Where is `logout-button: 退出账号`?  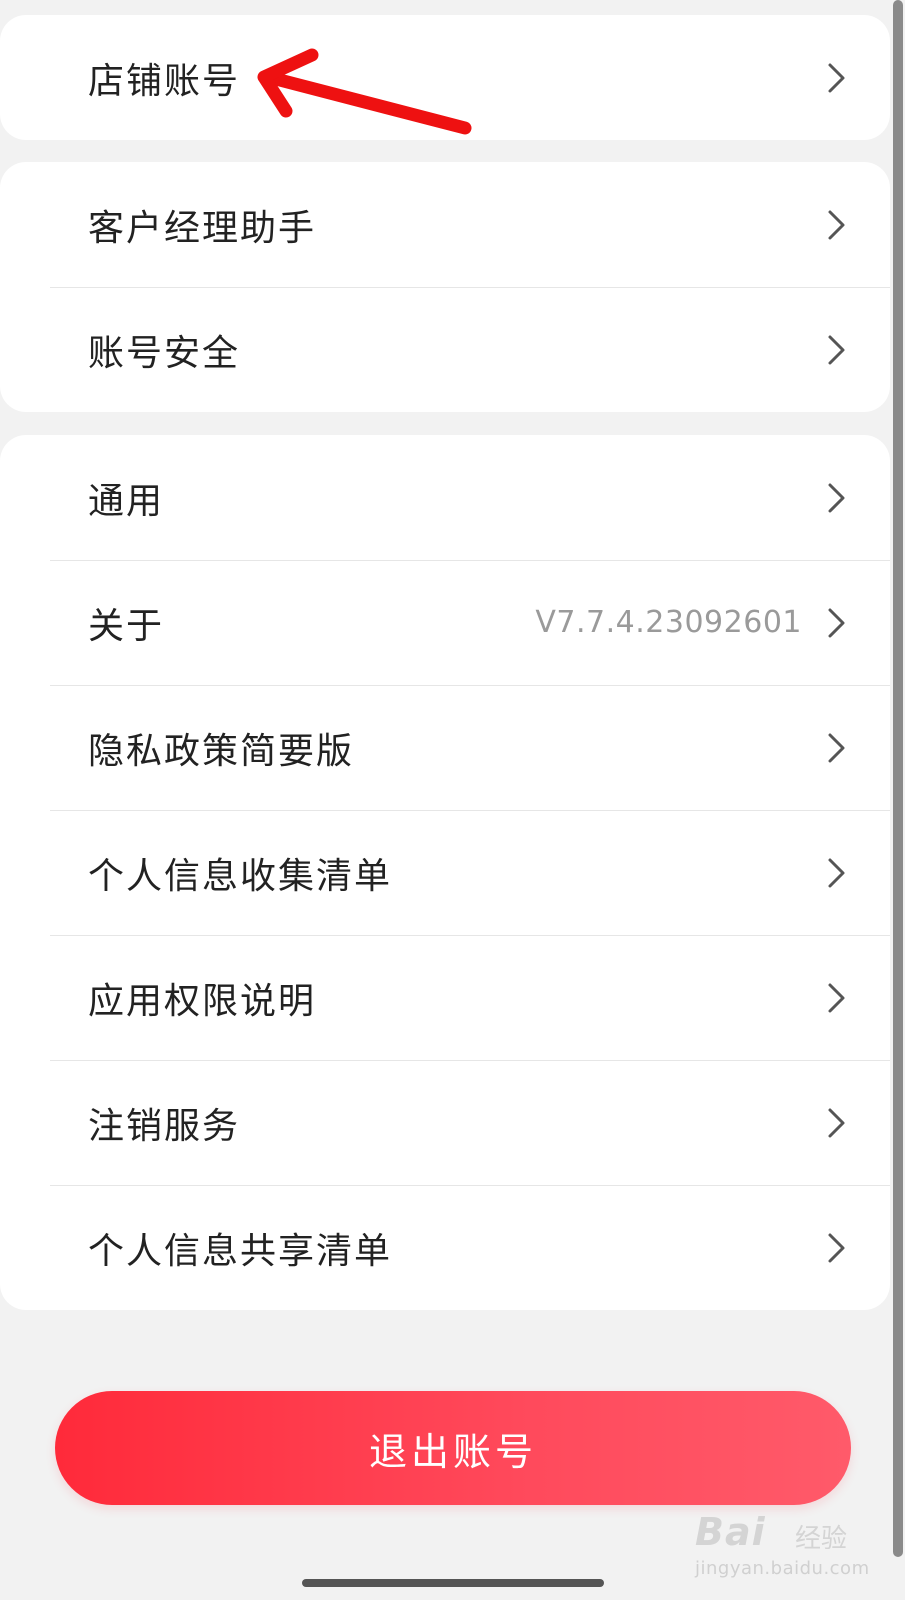
logout-button: 退出账号 is located at coordinates (453, 1448).